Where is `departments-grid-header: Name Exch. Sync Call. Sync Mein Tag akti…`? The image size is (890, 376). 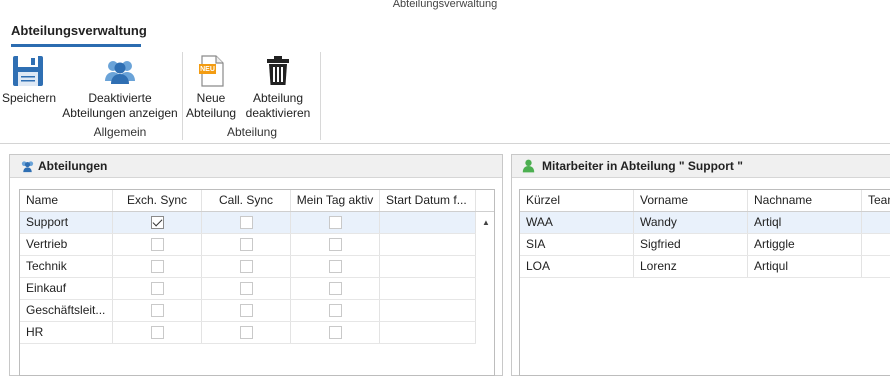 departments-grid-header: Name Exch. Sync Call. Sync Mein Tag akti… is located at coordinates (257, 201).